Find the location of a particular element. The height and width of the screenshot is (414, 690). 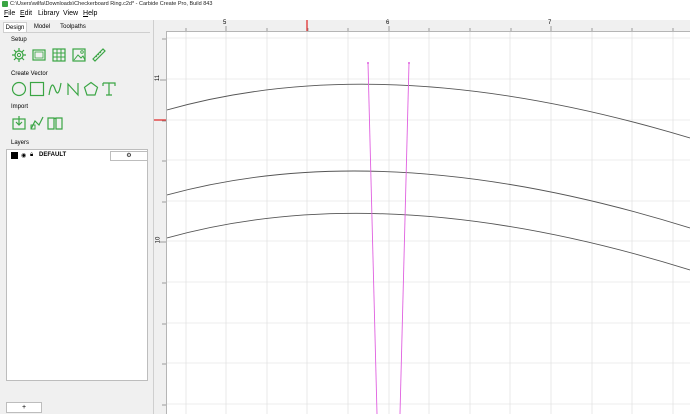

layer-row: ◉ 🔒︎ DEFAULT ⚙ is located at coordinates (78, 156).